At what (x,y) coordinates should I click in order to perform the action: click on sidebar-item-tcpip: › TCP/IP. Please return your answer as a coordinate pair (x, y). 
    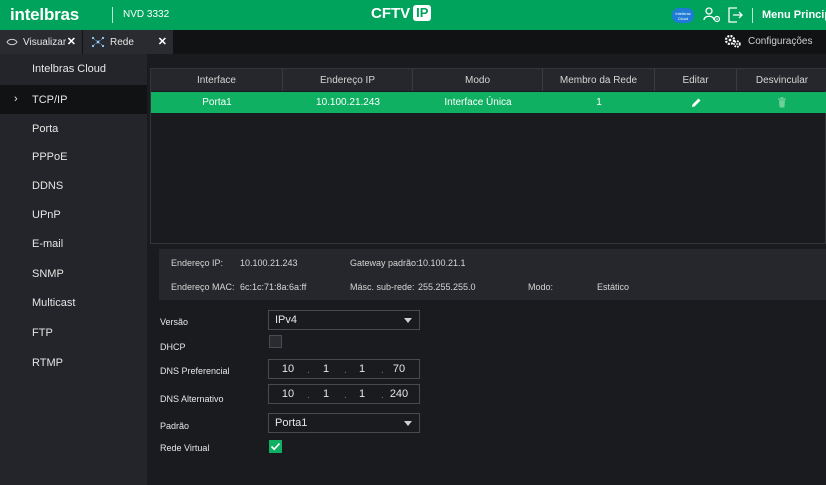
    Looking at the image, I should click on (73, 99).